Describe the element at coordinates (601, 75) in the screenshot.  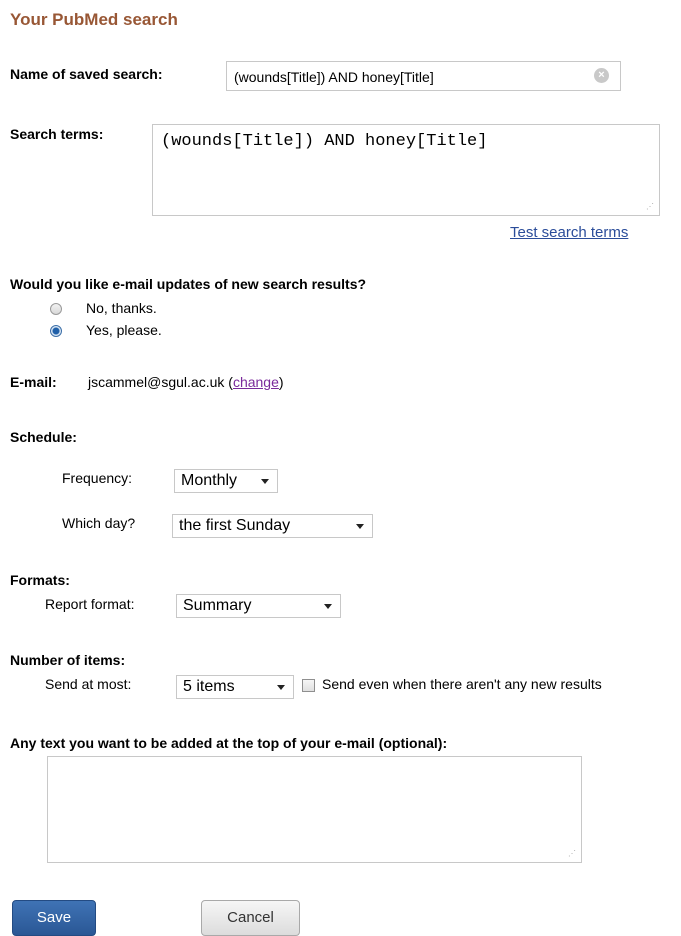
I see `clear-icon: ×` at that location.